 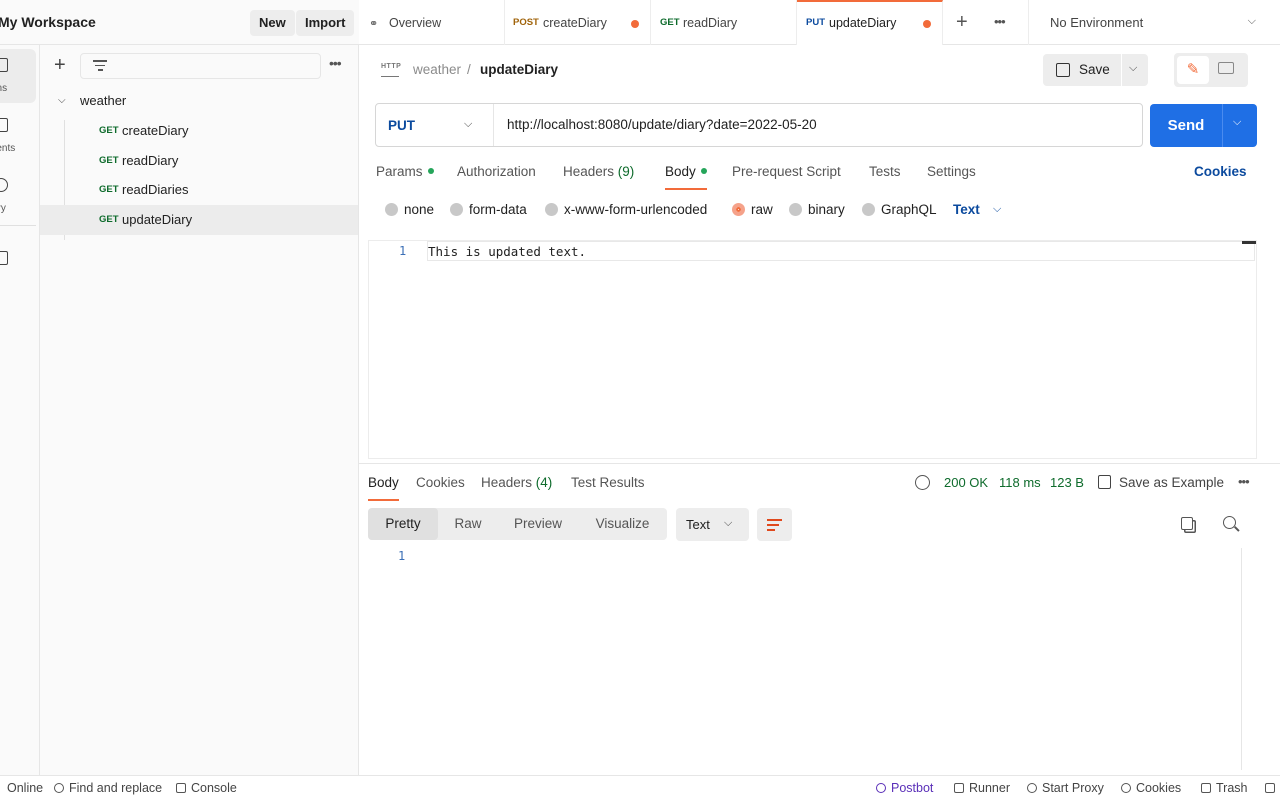 What do you see at coordinates (48, 22) in the screenshot?
I see `workspace-title: My Workspace` at bounding box center [48, 22].